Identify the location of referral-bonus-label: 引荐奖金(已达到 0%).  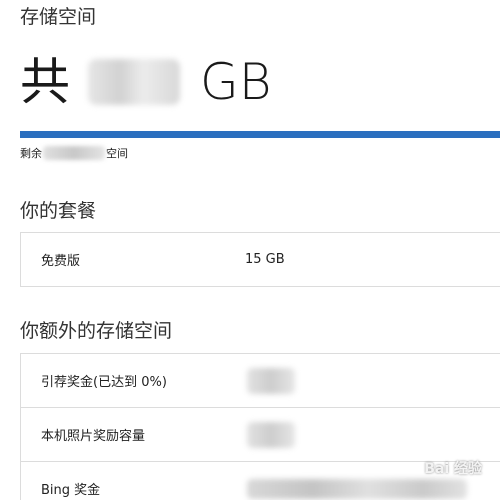
(104, 382).